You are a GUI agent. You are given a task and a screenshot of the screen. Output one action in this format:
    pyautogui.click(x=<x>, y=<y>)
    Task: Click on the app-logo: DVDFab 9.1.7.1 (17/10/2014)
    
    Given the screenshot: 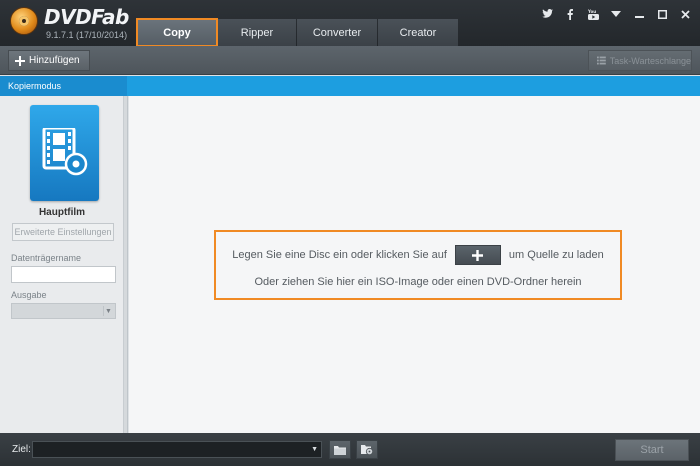 What is the action you would take?
    pyautogui.click(x=70, y=25)
    